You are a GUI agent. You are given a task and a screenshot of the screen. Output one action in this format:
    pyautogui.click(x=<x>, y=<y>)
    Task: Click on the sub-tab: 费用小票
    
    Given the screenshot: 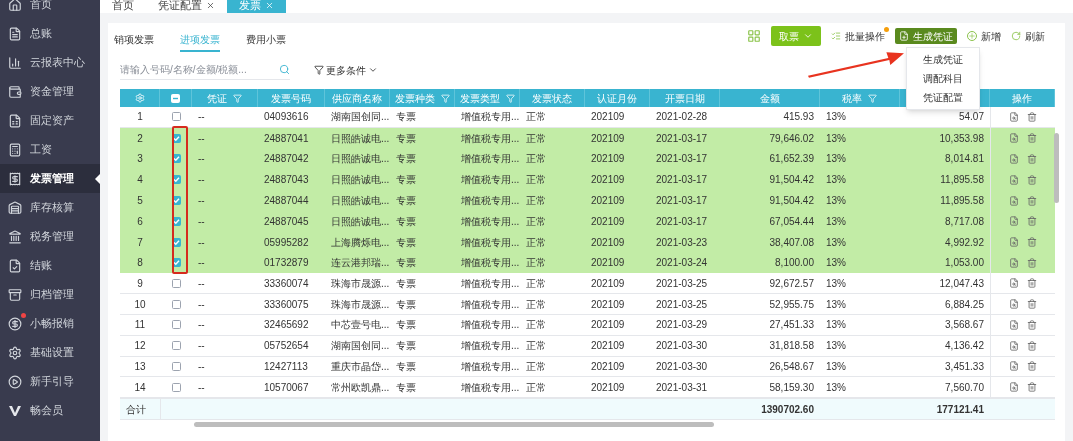 What is the action you would take?
    pyautogui.click(x=266, y=40)
    